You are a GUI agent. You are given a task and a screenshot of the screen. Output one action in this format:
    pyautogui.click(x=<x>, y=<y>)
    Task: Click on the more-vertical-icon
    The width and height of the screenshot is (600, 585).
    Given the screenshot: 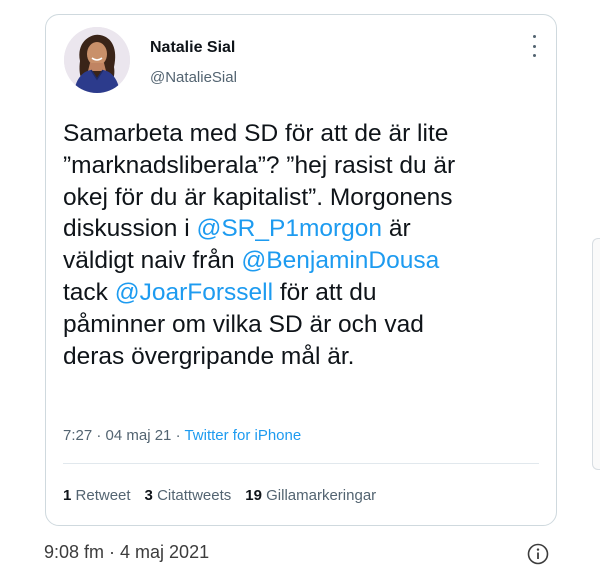 What is the action you would take?
    pyautogui.click(x=534, y=46)
    